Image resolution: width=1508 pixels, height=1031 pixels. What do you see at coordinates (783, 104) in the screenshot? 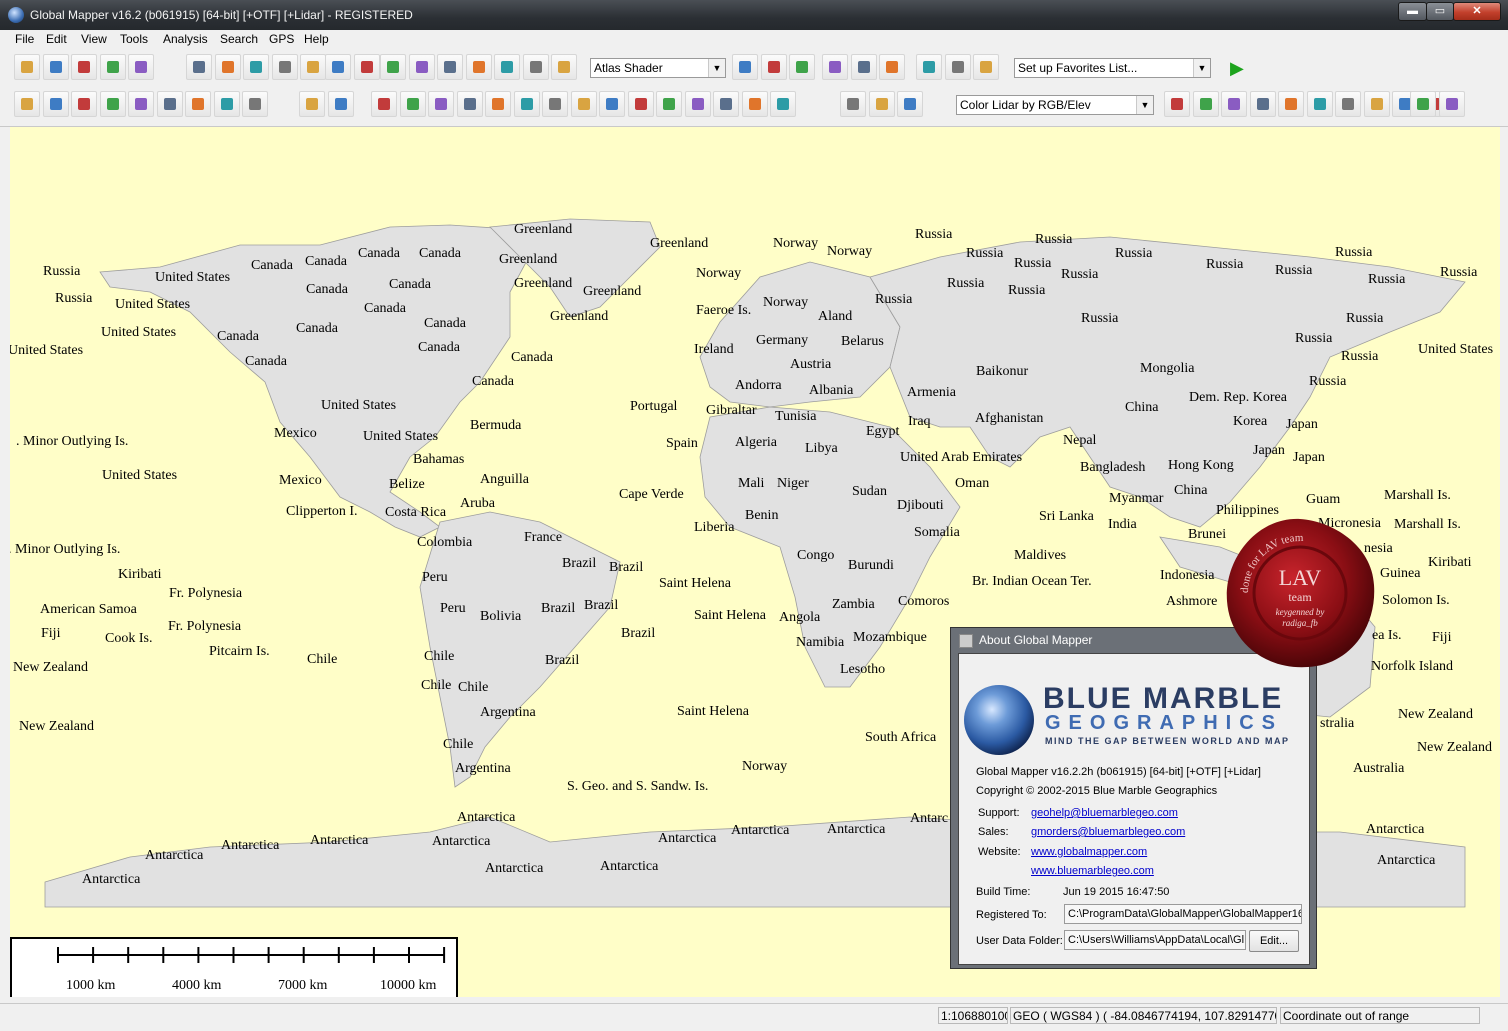
I see `mv-icon` at bounding box center [783, 104].